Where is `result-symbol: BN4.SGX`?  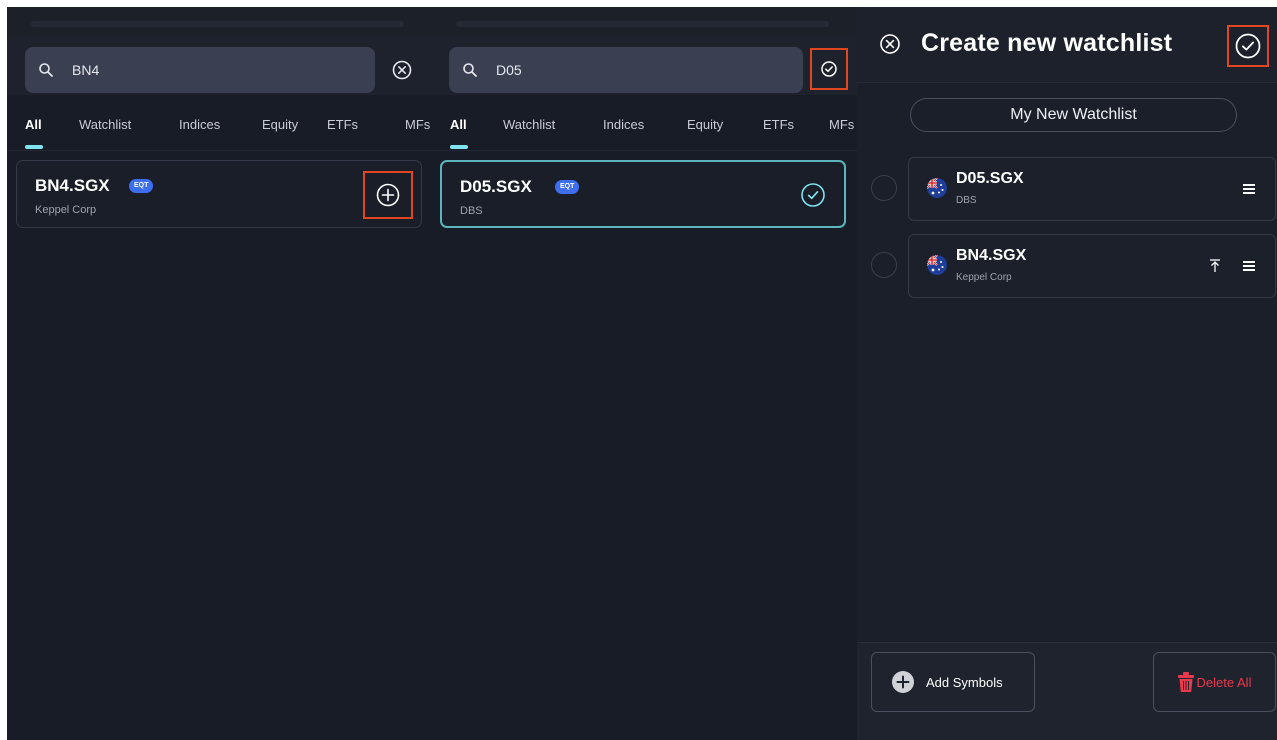 result-symbol: BN4.SGX is located at coordinates (72, 185).